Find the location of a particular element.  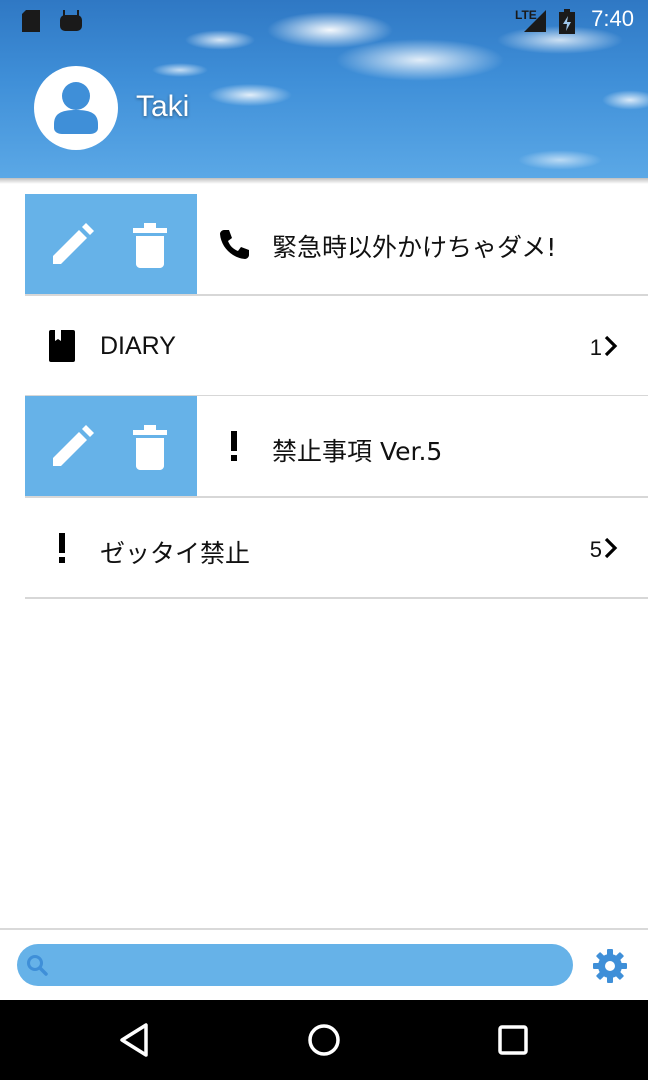

search-icon is located at coordinates (37, 965).